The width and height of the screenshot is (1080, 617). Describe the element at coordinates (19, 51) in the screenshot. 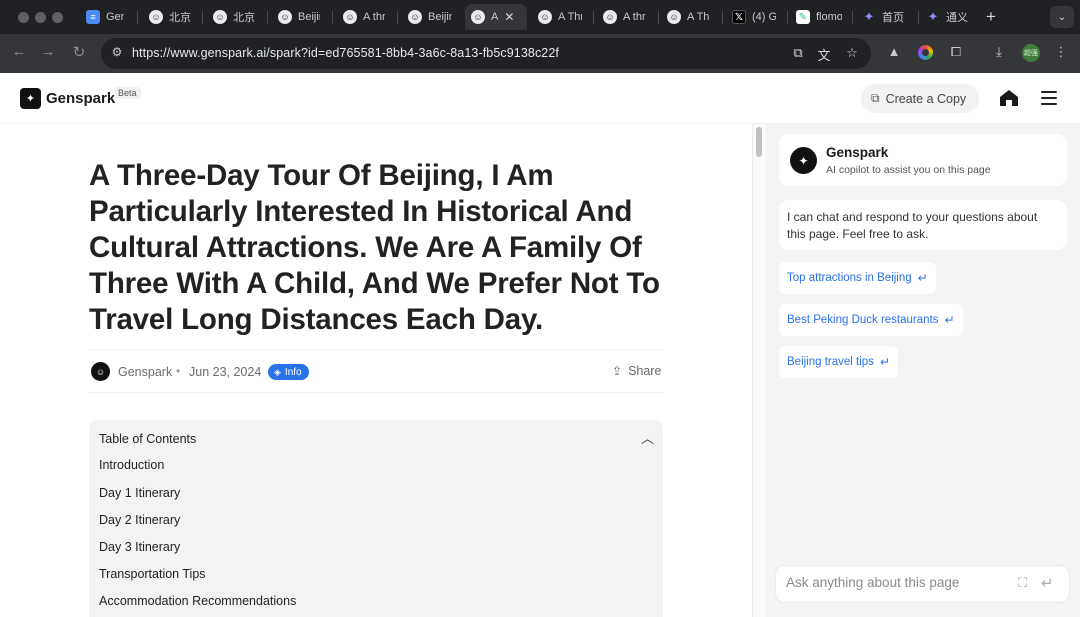

I see `back-arrow-icon: ←` at that location.